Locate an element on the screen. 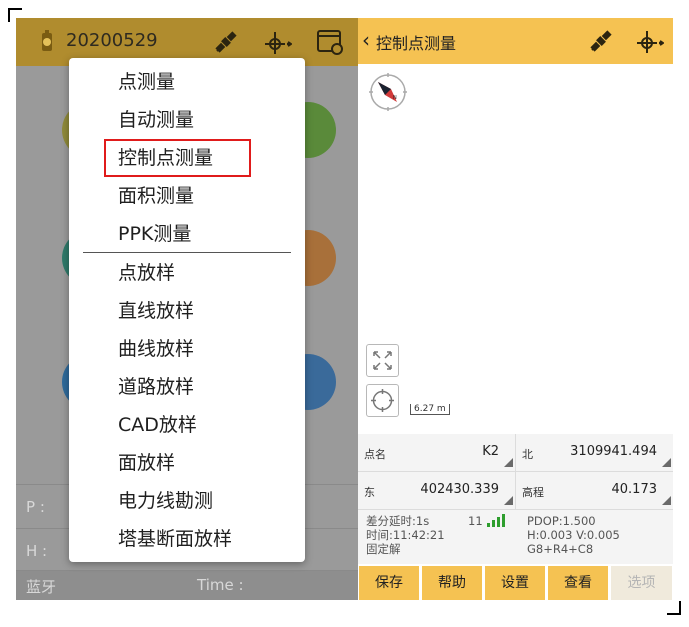 This screenshot has height=627, width=689. view-button: 查看 is located at coordinates (578, 583).